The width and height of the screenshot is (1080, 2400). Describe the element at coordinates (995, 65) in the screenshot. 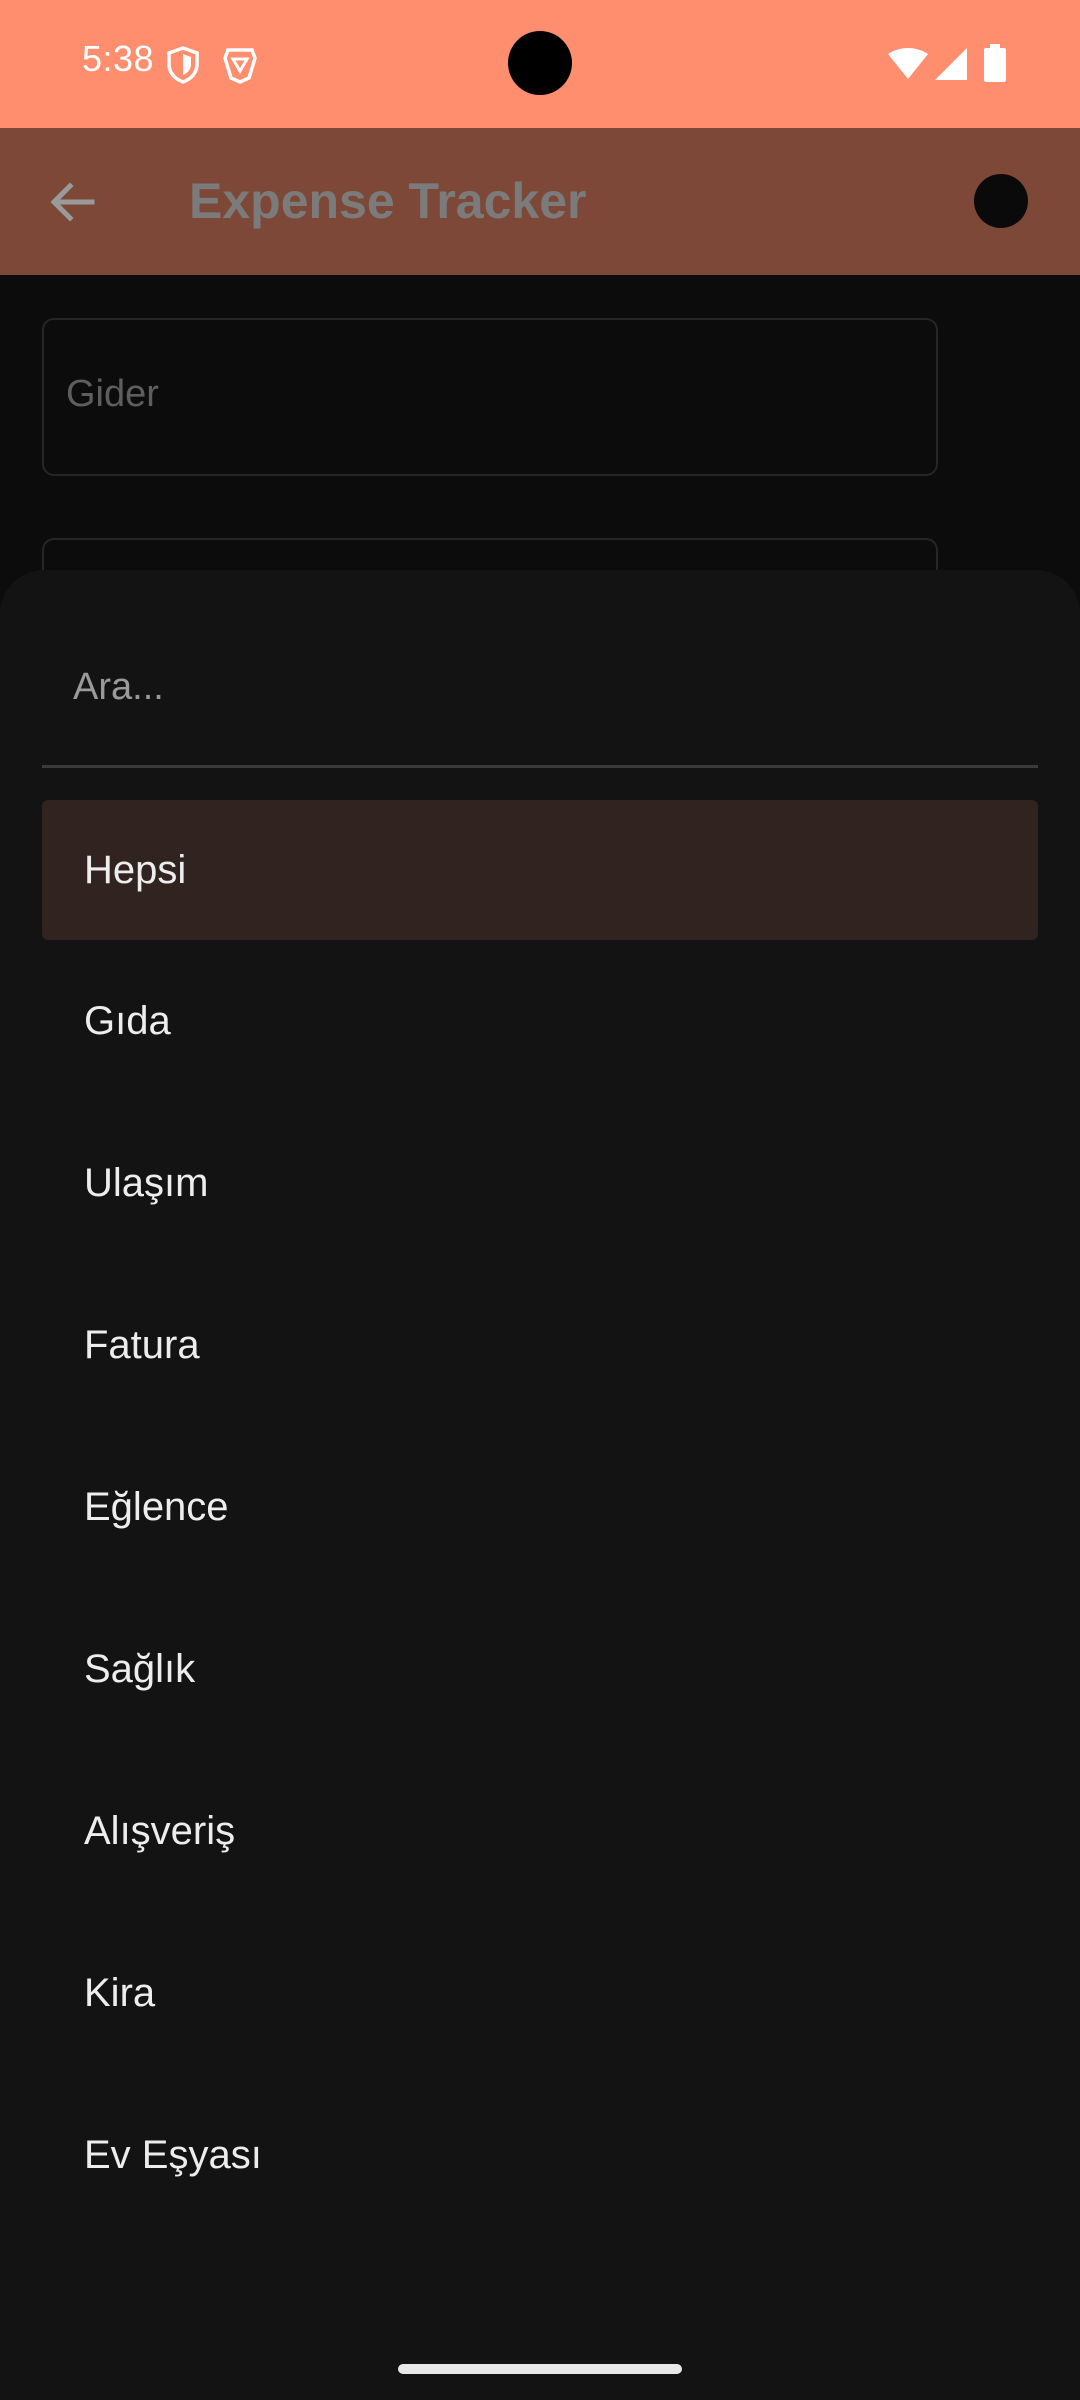

I see `battery-icon` at that location.